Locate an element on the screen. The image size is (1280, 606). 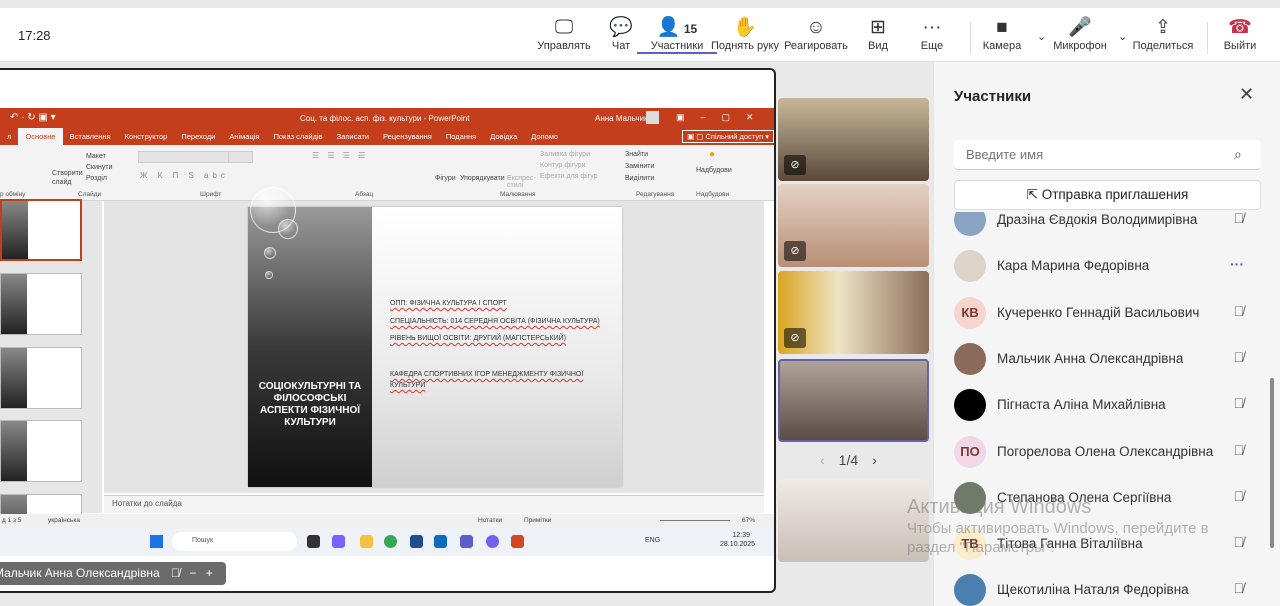
input-language: ENG is located at coordinates (652, 540).